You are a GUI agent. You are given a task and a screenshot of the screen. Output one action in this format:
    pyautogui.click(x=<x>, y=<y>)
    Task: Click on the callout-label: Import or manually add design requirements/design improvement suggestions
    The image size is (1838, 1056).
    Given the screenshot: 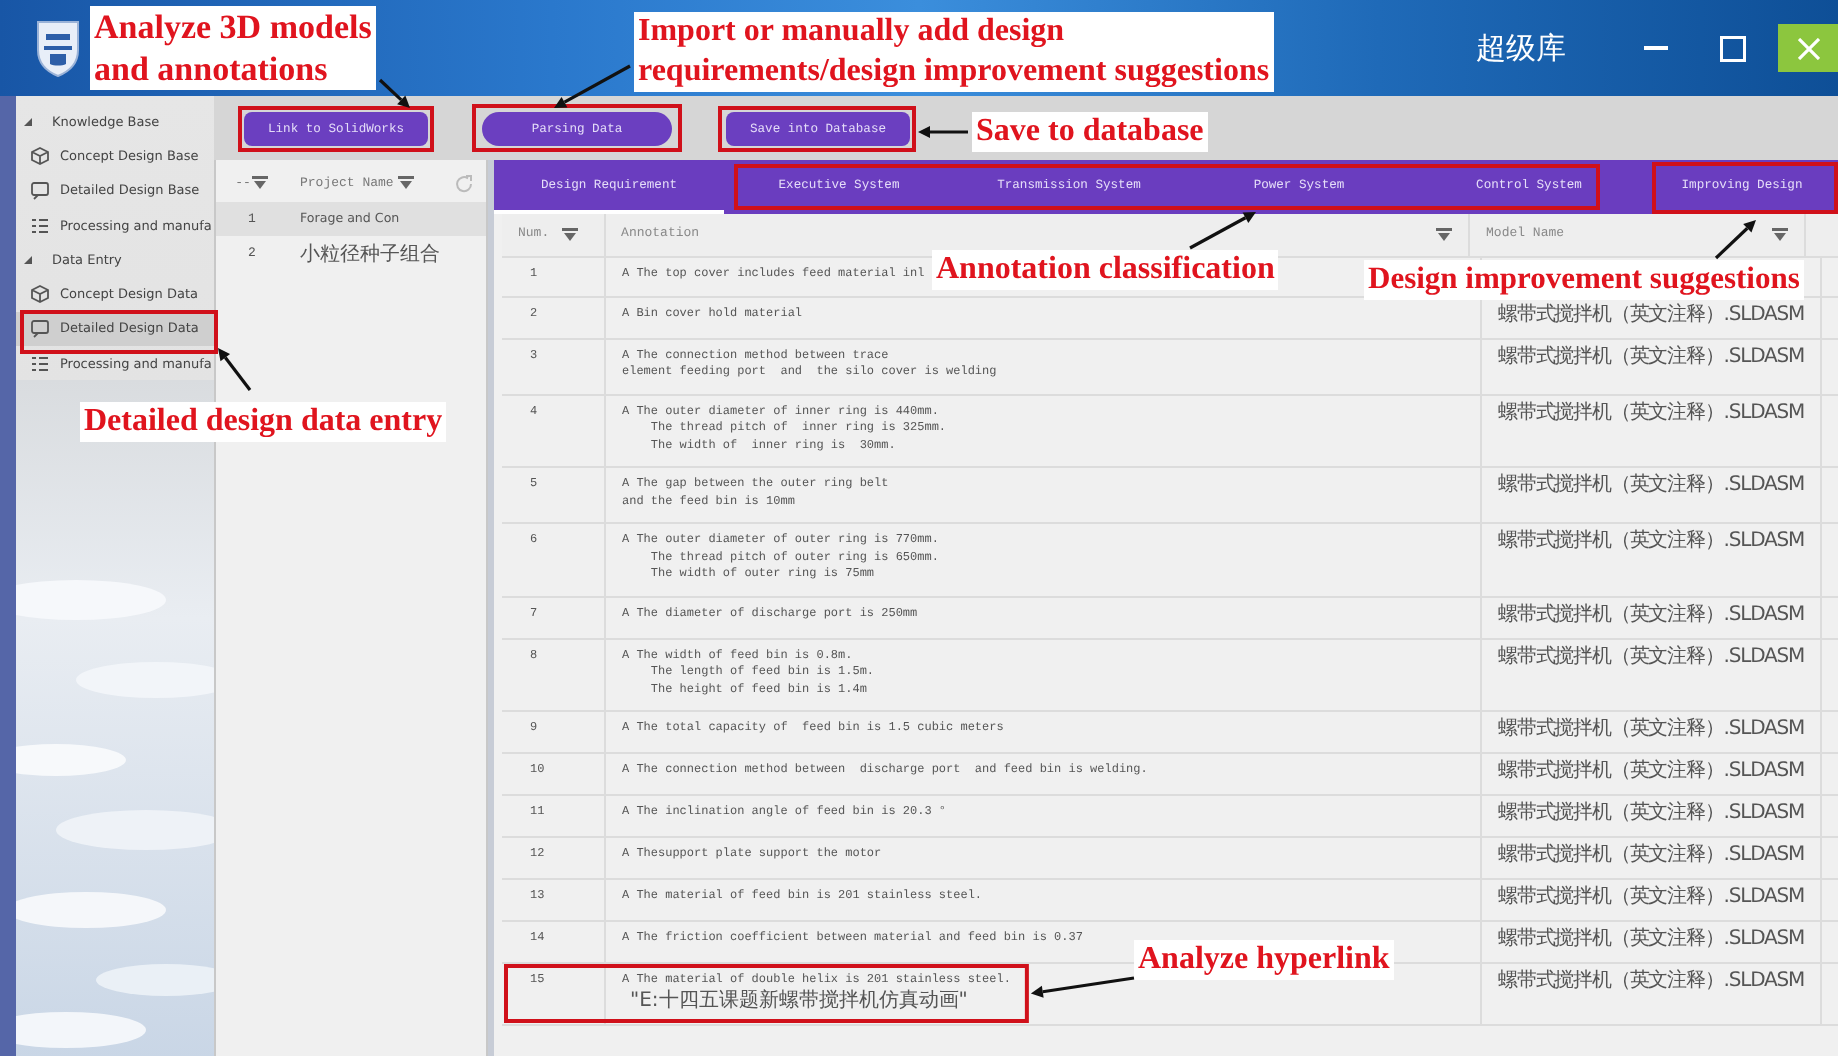 What is the action you would take?
    pyautogui.click(x=954, y=52)
    